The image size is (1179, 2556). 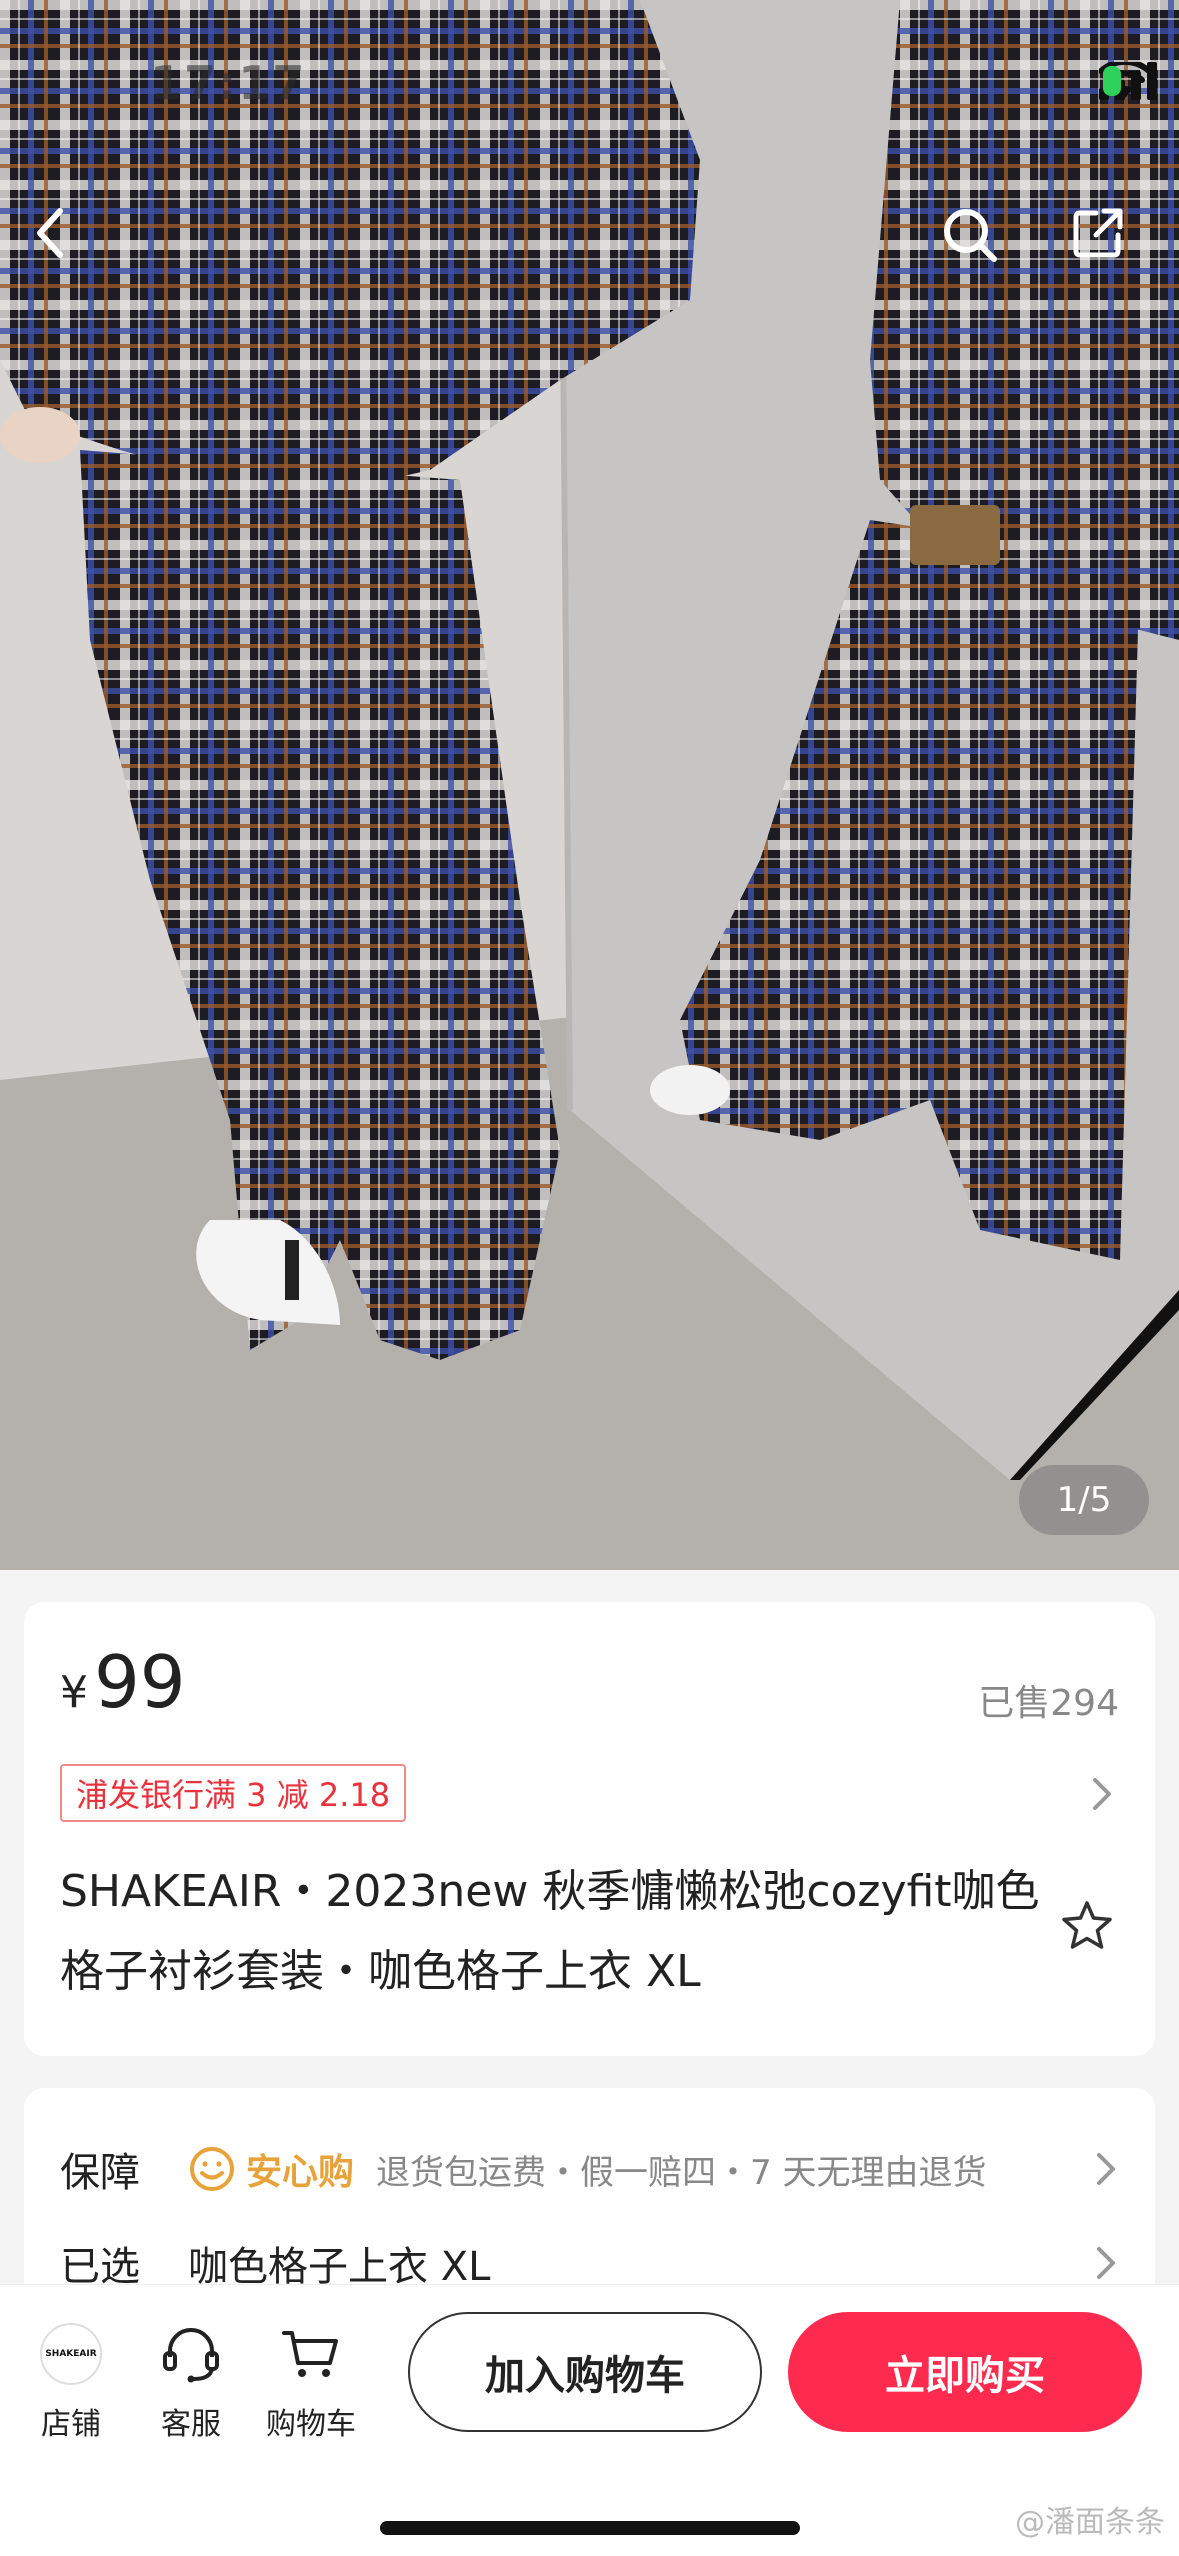 I want to click on price: ¥ 99, so click(x=123, y=1682).